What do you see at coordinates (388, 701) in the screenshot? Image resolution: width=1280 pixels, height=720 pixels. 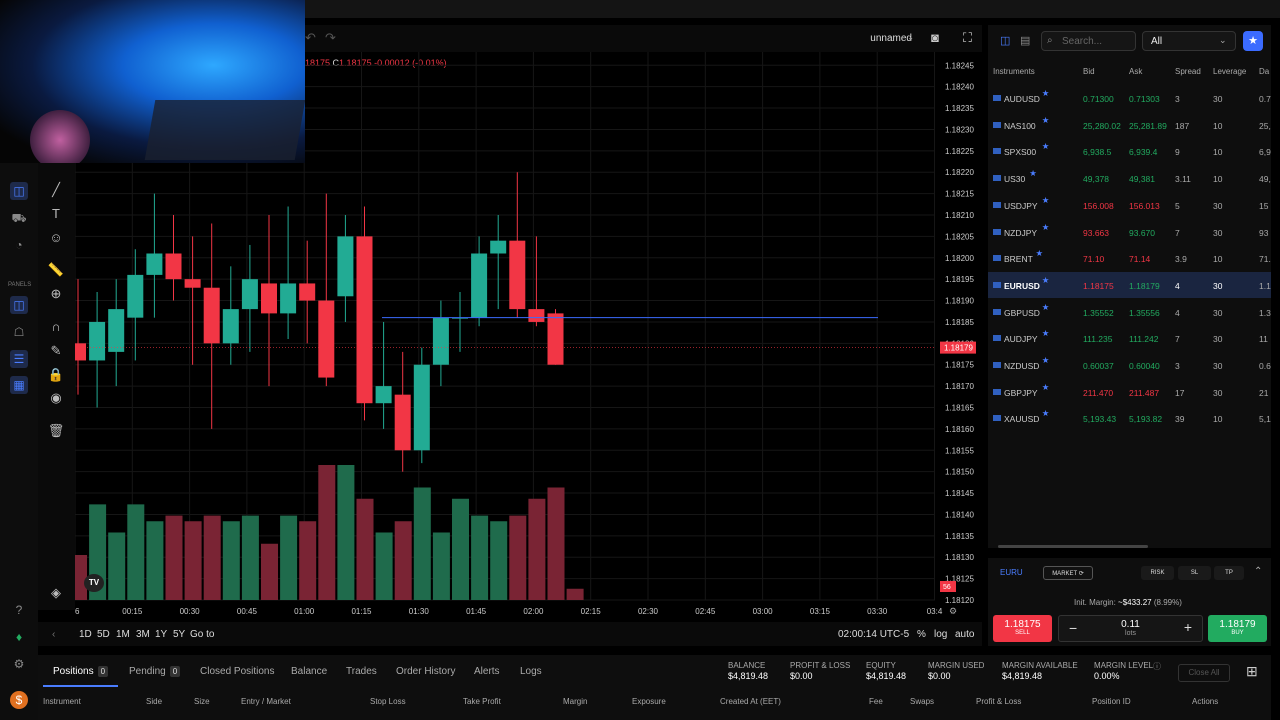 I see `column-header: Stop Loss` at bounding box center [388, 701].